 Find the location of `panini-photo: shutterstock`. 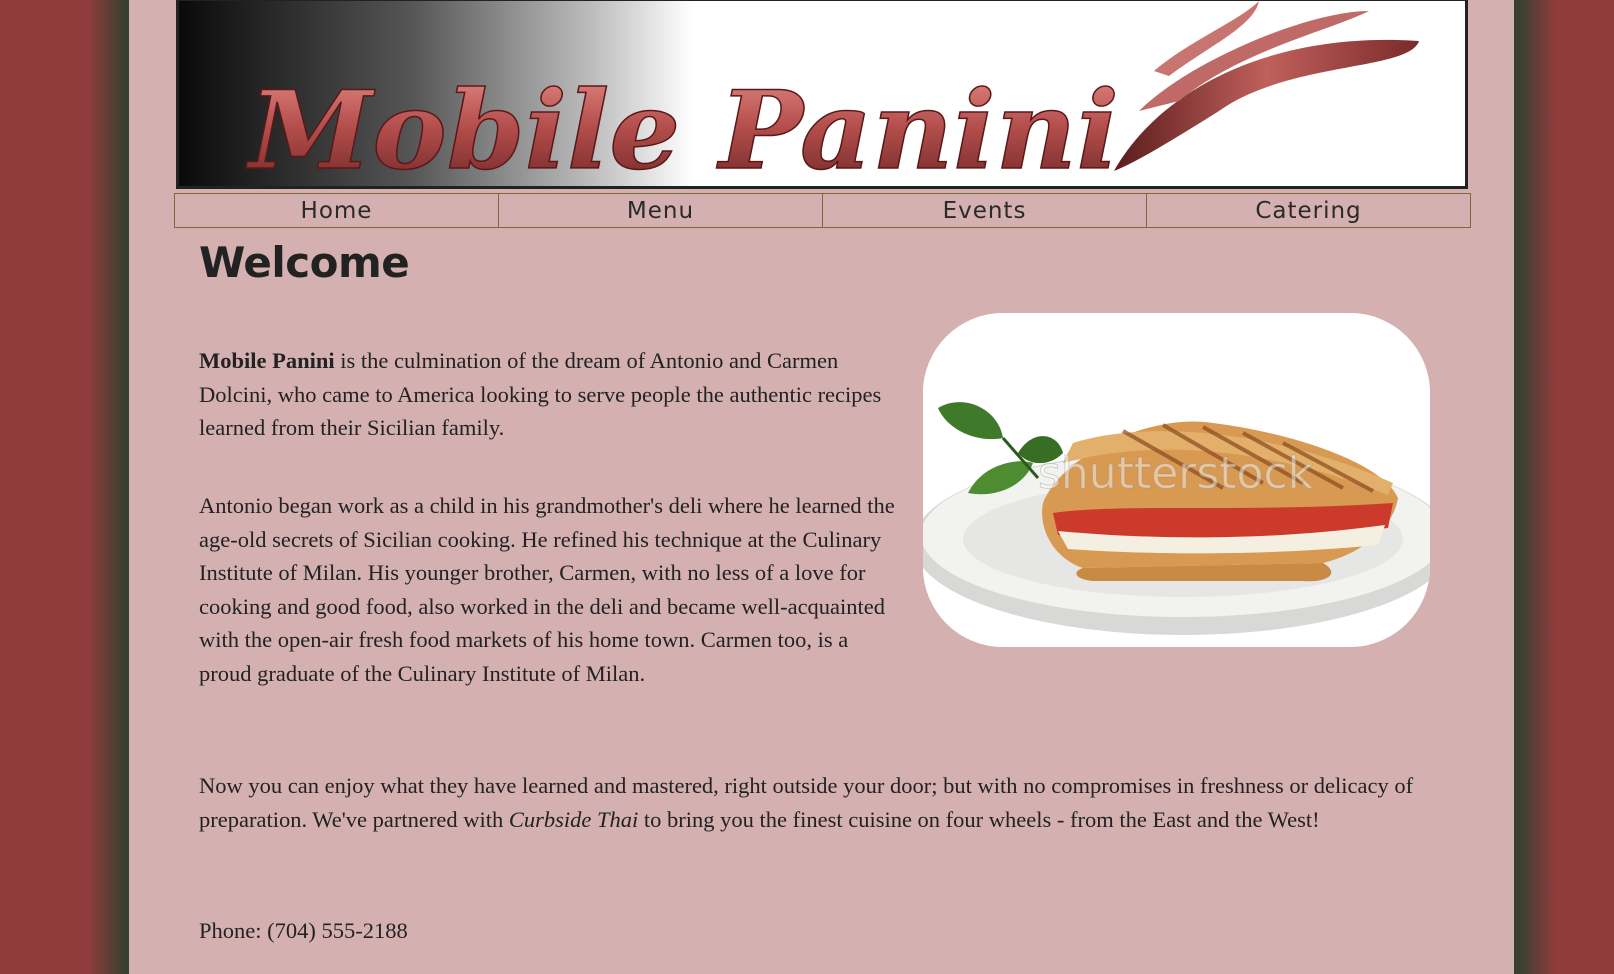

panini-photo: shutterstock is located at coordinates (1176, 480).